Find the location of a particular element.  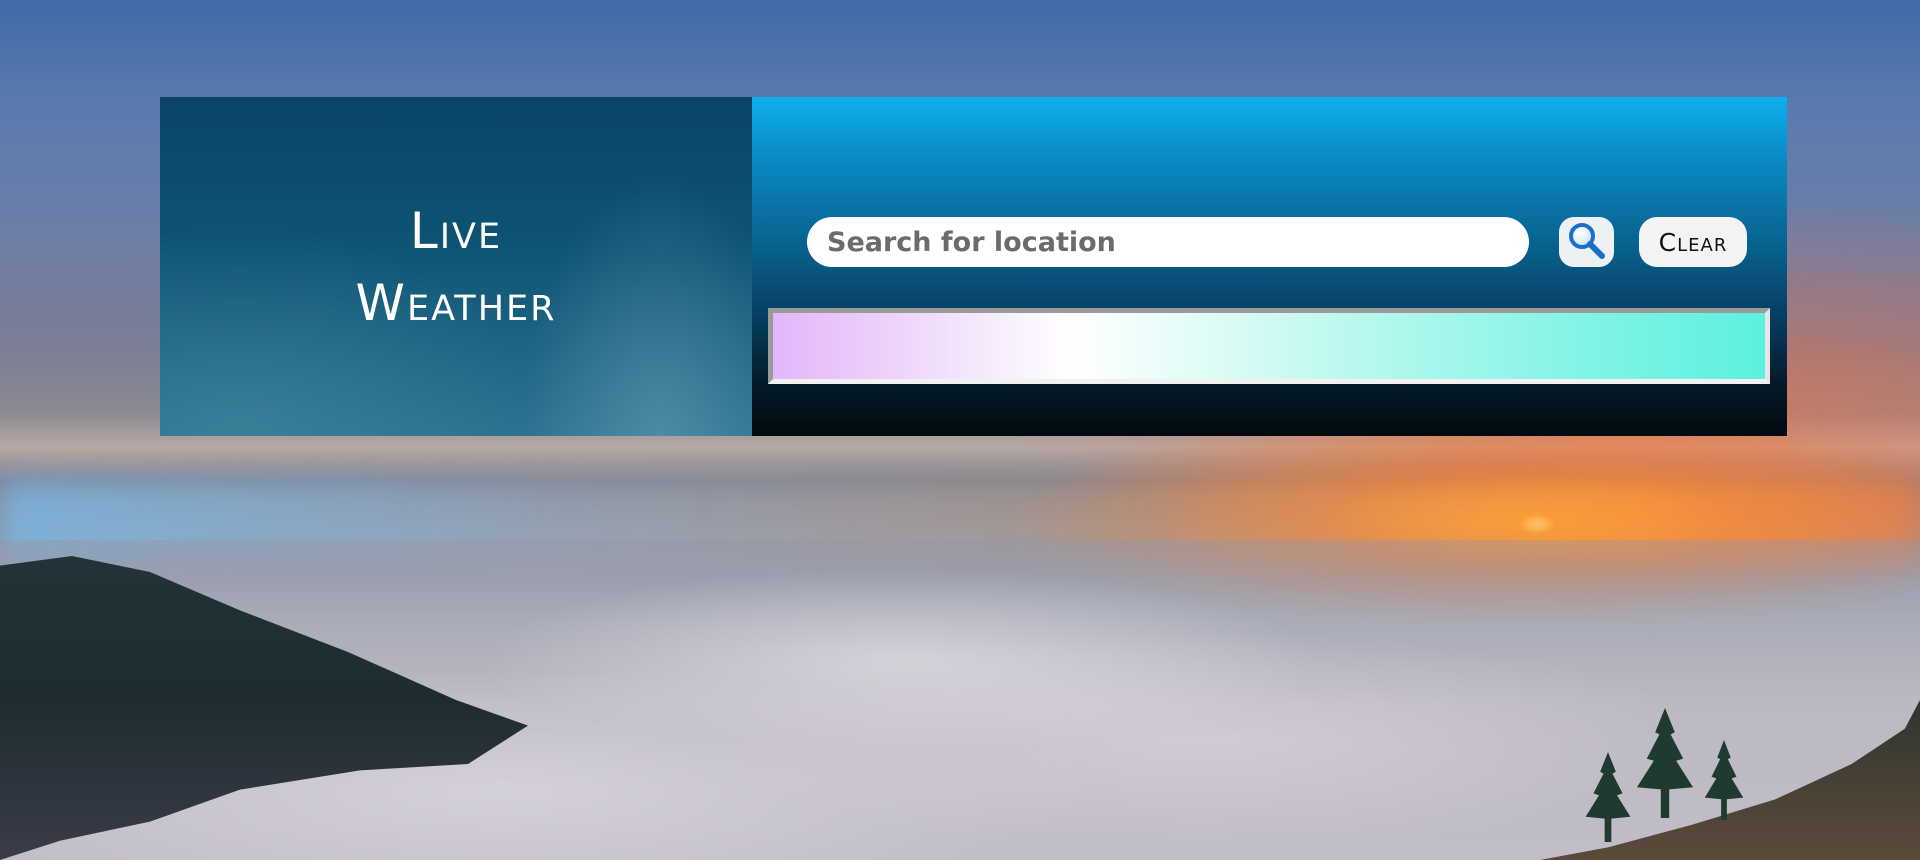

magnifier-icon is located at coordinates (1587, 242).